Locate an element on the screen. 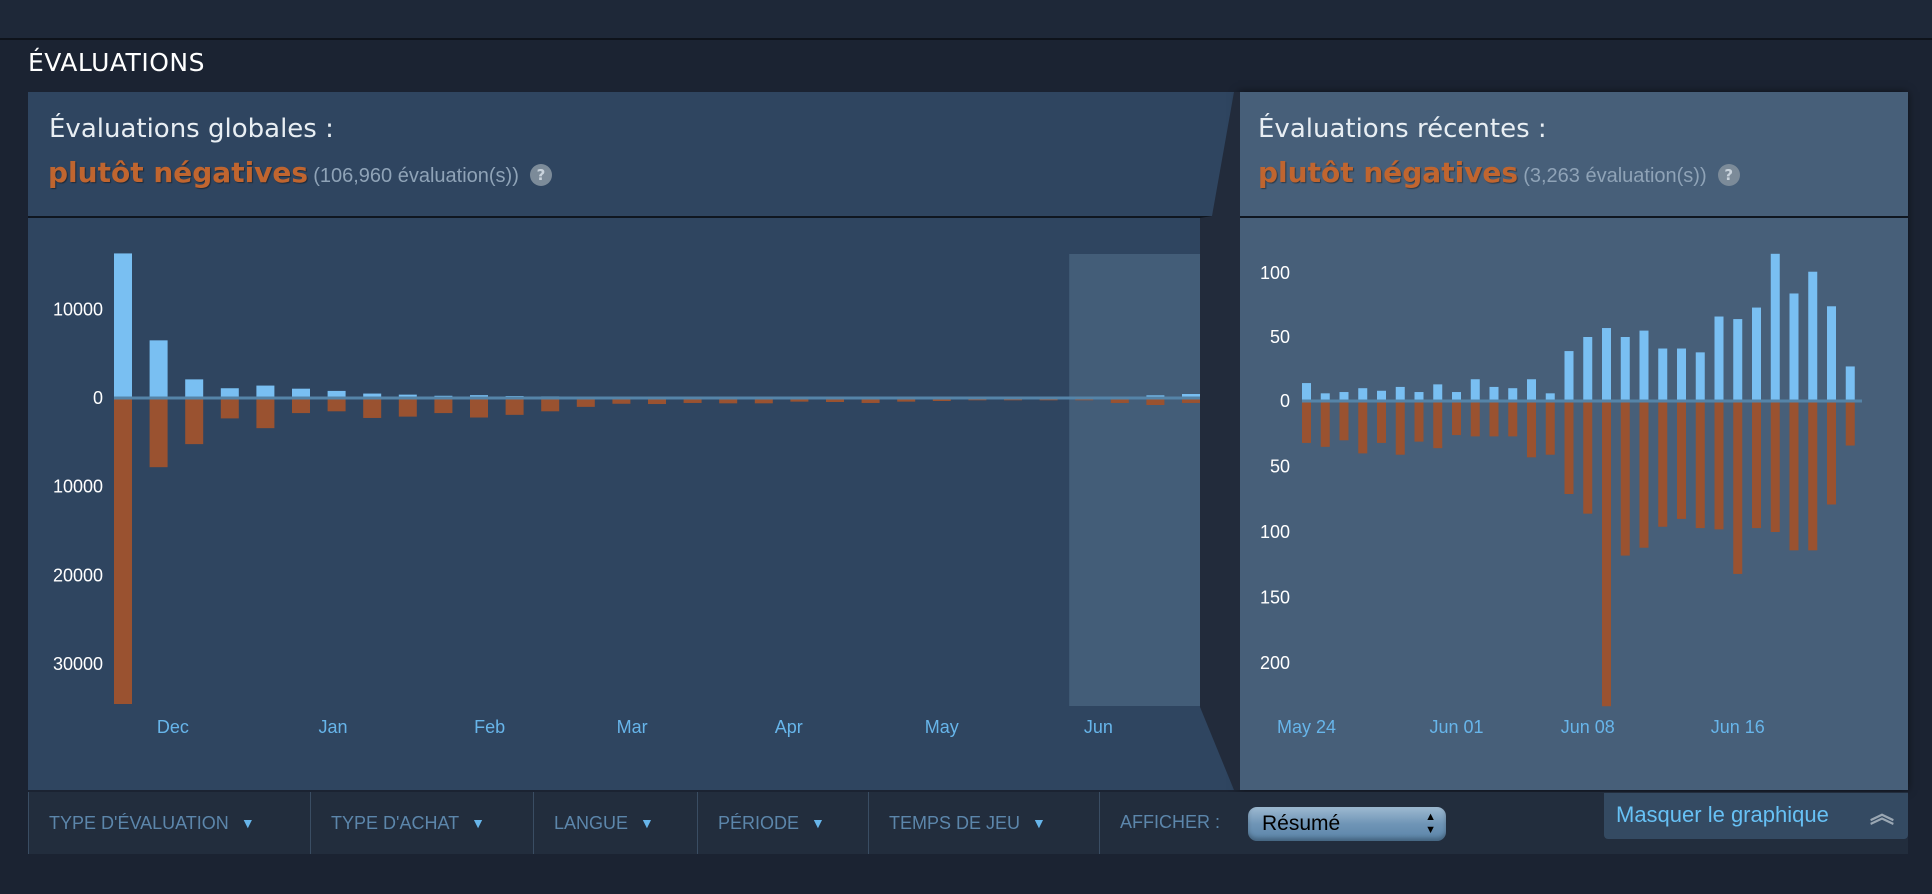 This screenshot has width=1932, height=894. filter-label: TYPE D'ACHAT is located at coordinates (395, 822).